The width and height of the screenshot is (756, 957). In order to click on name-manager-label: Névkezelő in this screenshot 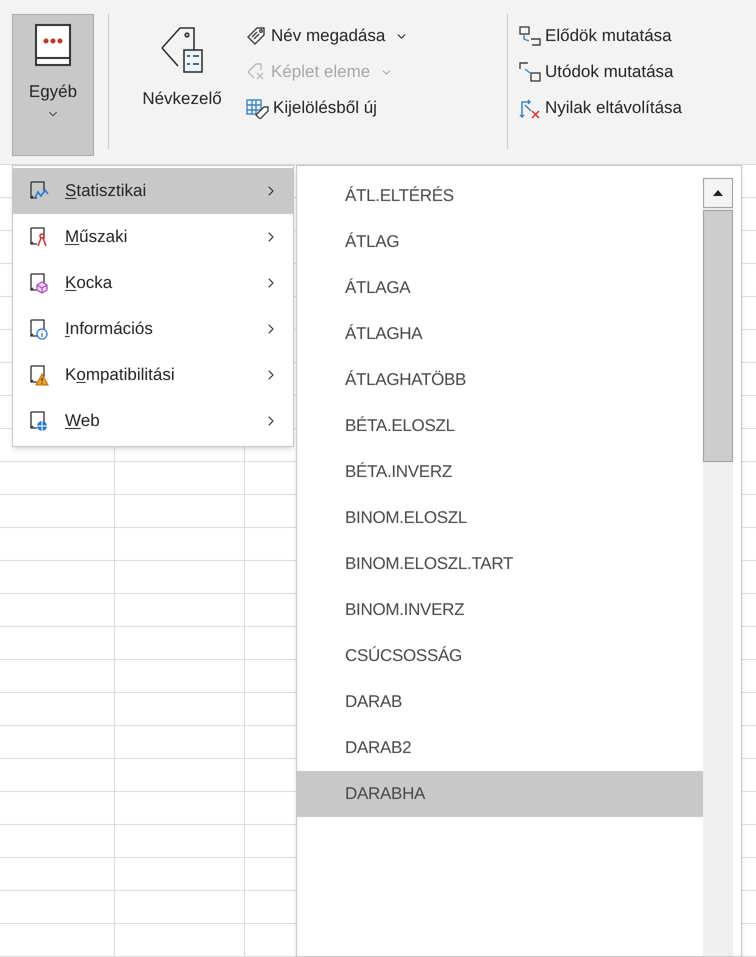, I will do `click(182, 99)`.